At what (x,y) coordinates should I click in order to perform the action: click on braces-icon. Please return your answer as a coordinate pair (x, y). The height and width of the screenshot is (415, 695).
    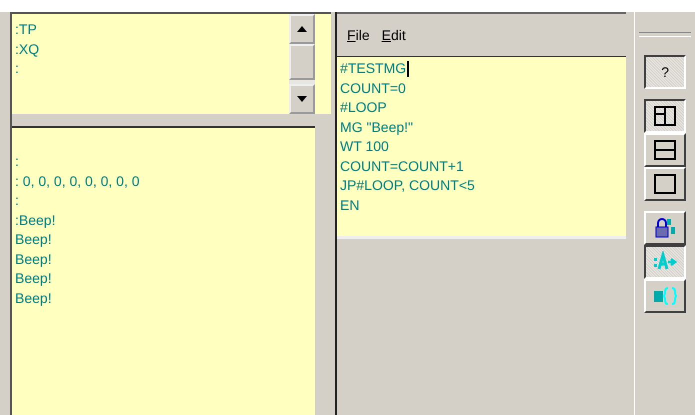
    Looking at the image, I should click on (665, 296).